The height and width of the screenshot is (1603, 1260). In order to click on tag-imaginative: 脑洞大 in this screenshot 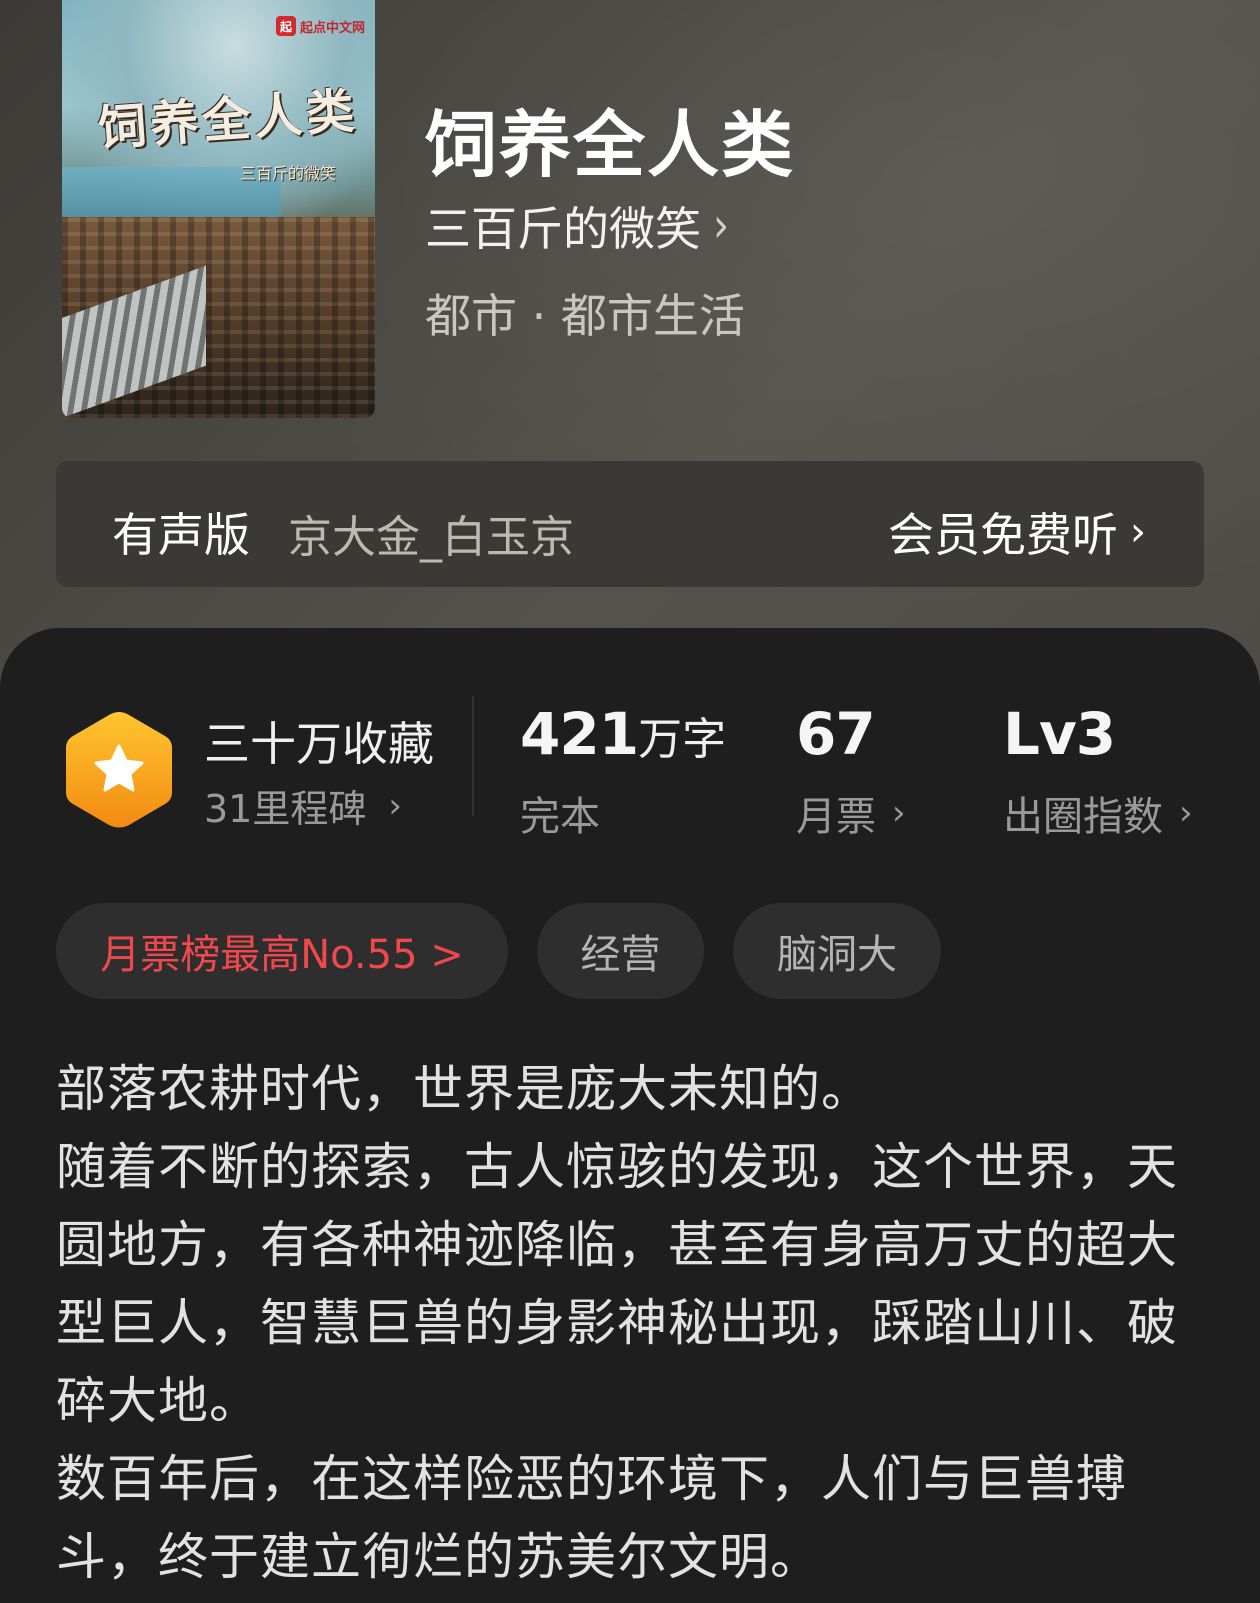, I will do `click(837, 951)`.